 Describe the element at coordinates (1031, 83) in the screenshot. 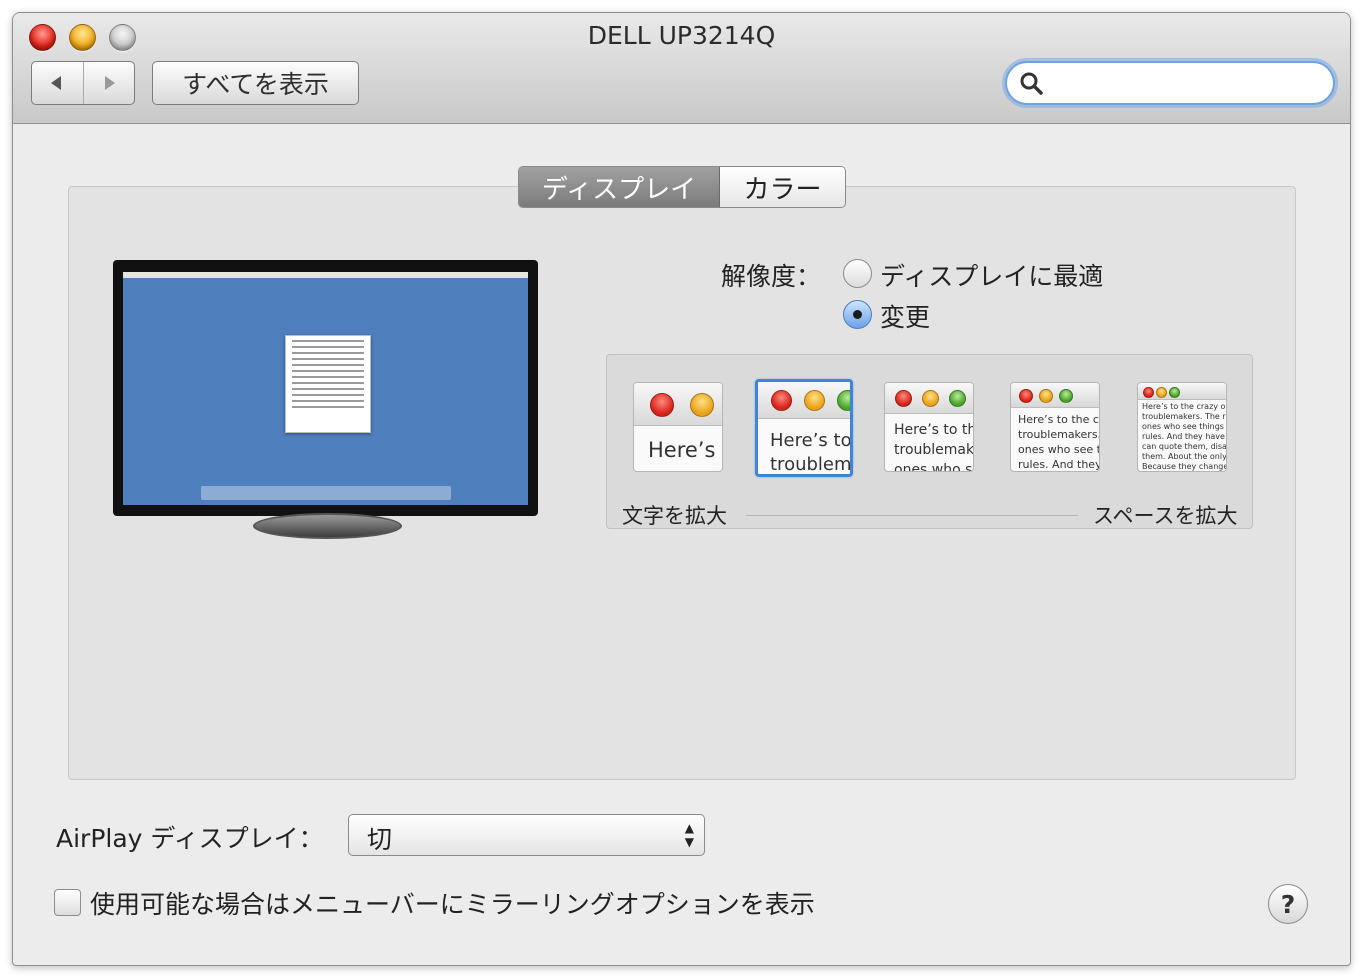

I see `search-icon` at that location.